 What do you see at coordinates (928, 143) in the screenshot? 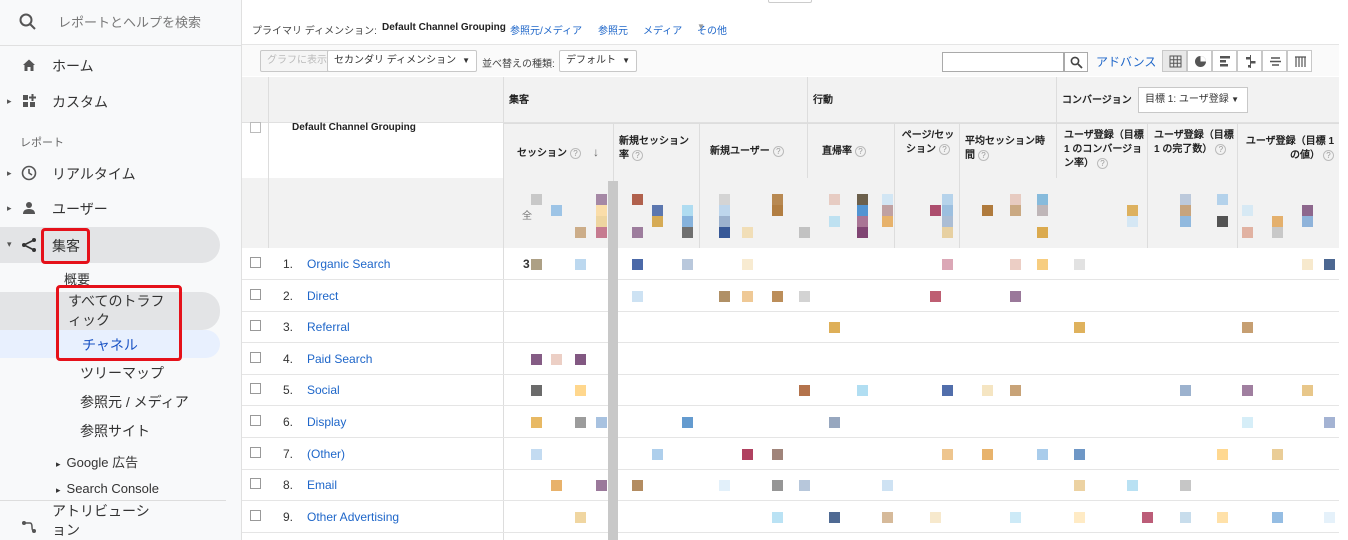
I see `col-pages-per-session: ページ/セッション?` at bounding box center [928, 143].